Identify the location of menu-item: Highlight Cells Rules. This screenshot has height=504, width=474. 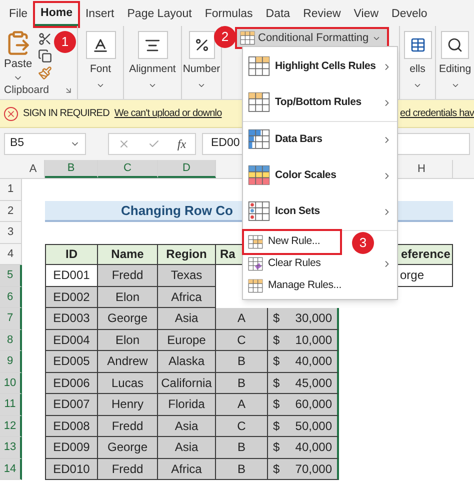
(320, 67).